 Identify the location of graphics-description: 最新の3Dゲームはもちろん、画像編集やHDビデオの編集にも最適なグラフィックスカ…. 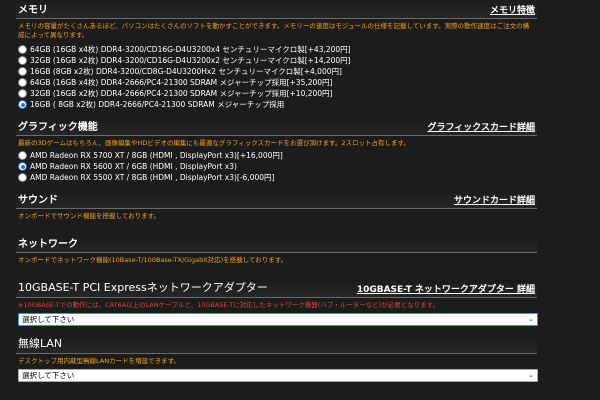
(214, 143).